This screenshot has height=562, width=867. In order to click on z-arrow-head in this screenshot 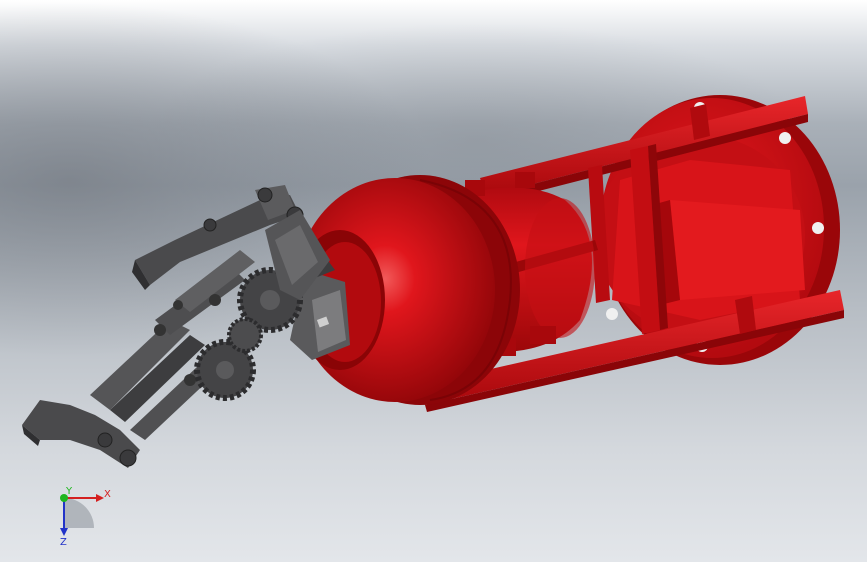, I will do `click(64, 532)`.